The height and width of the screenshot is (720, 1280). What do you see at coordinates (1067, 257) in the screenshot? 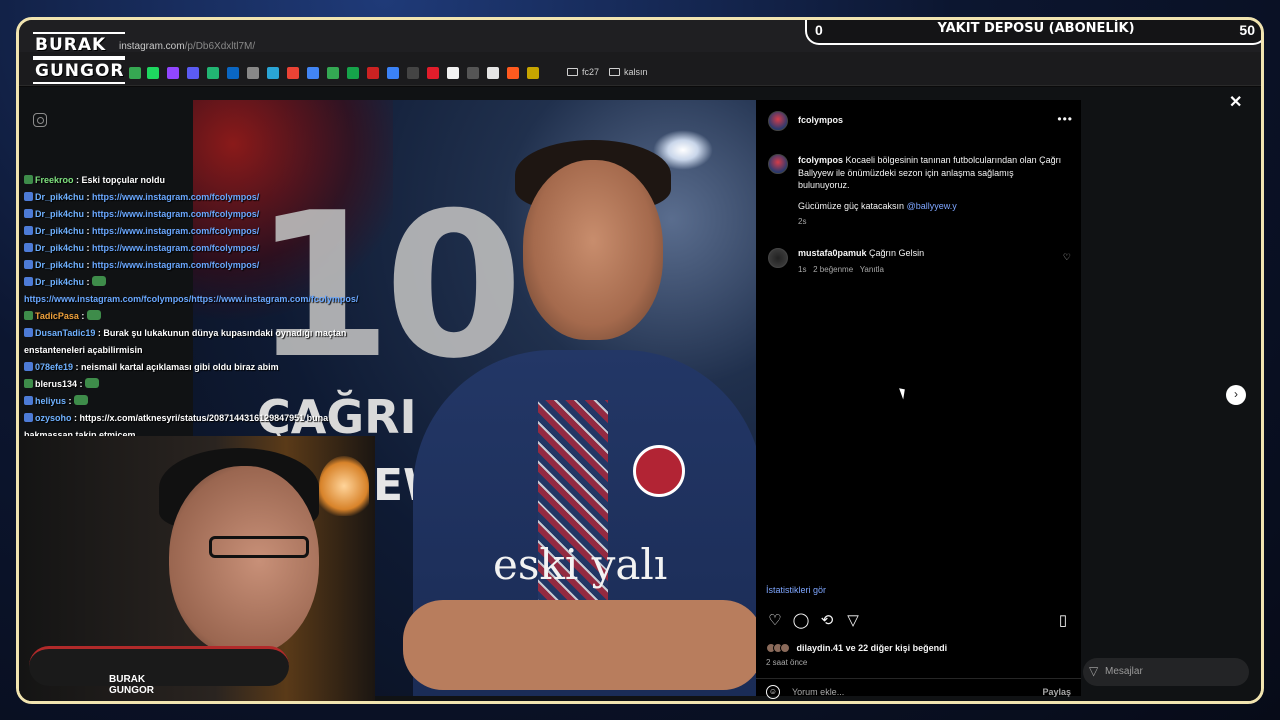
I see `comment-like-icon: ♡` at bounding box center [1067, 257].